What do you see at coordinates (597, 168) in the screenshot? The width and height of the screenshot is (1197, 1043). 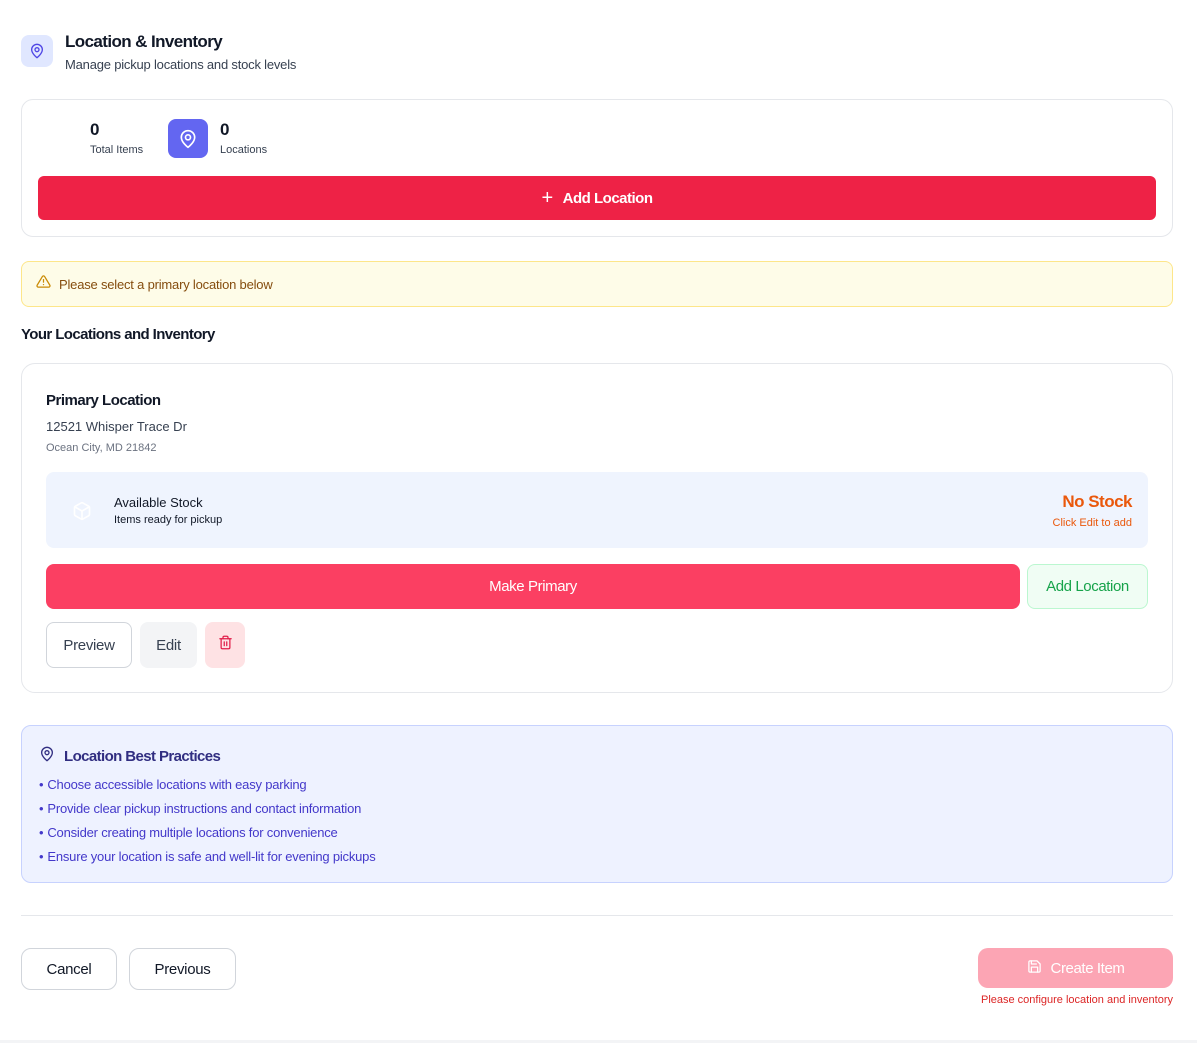 I see `stats-card: 0 Total Items 0 Locations + Add Location` at bounding box center [597, 168].